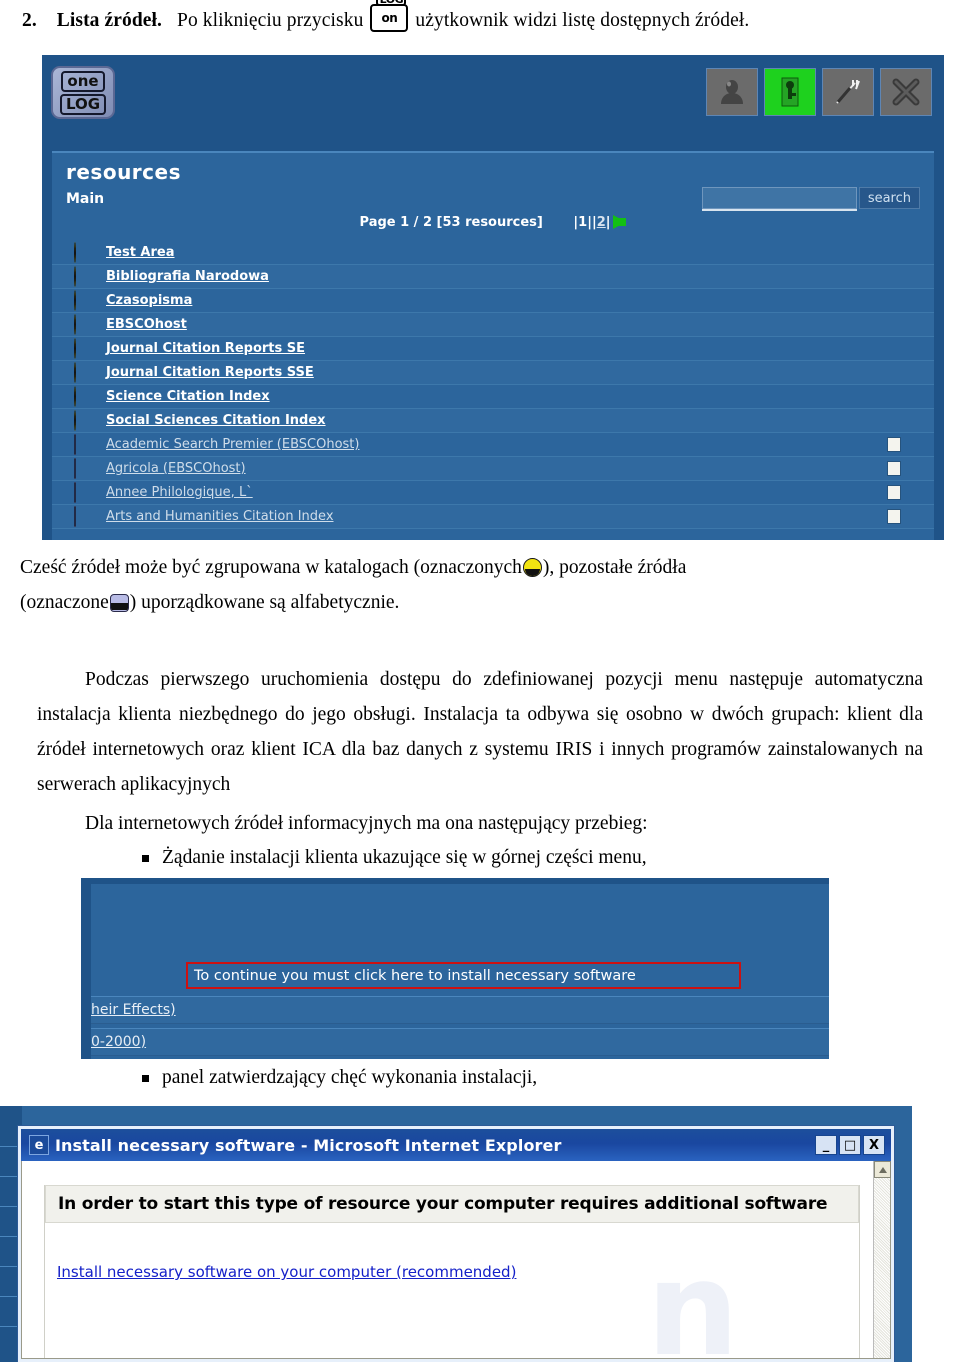 The image size is (960, 1362). Describe the element at coordinates (614, 567) in the screenshot. I see `caption-part-2: ), pozostałe źródła` at that location.